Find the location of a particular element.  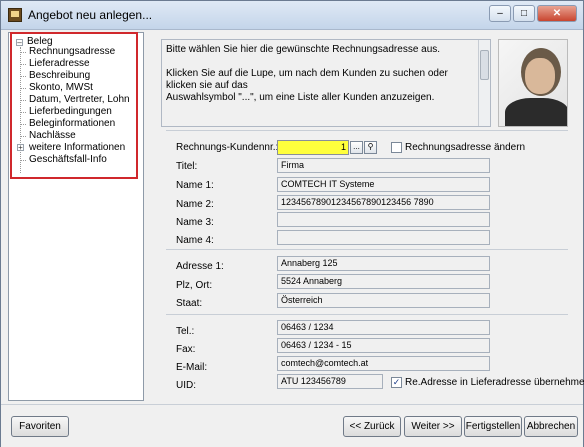

zip-city-label: Plz, Ort: is located at coordinates (194, 285).